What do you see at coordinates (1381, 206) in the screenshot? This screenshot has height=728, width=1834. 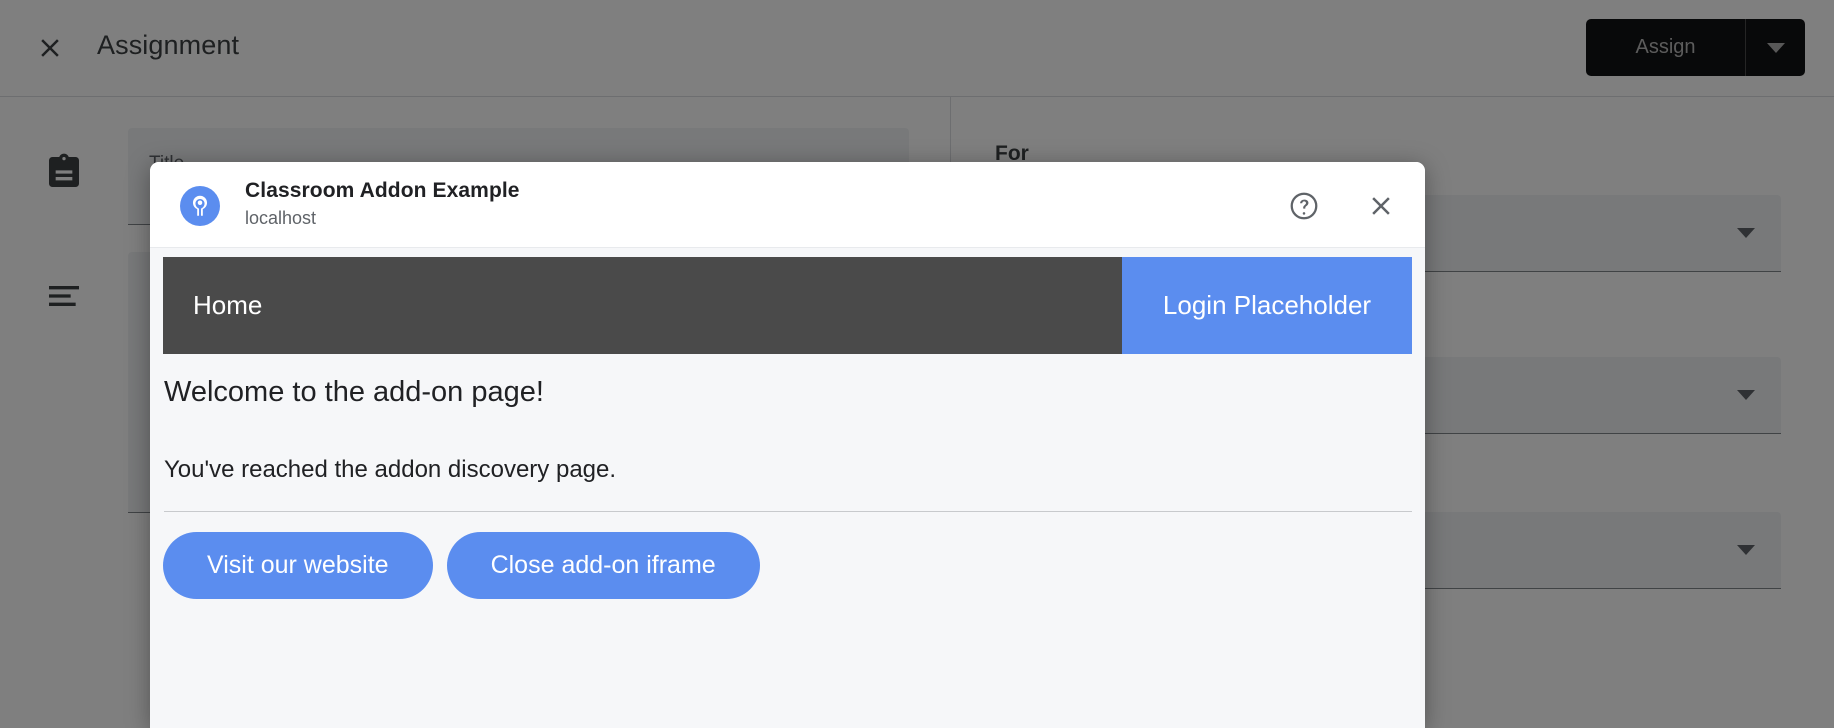 I see `close-icon` at bounding box center [1381, 206].